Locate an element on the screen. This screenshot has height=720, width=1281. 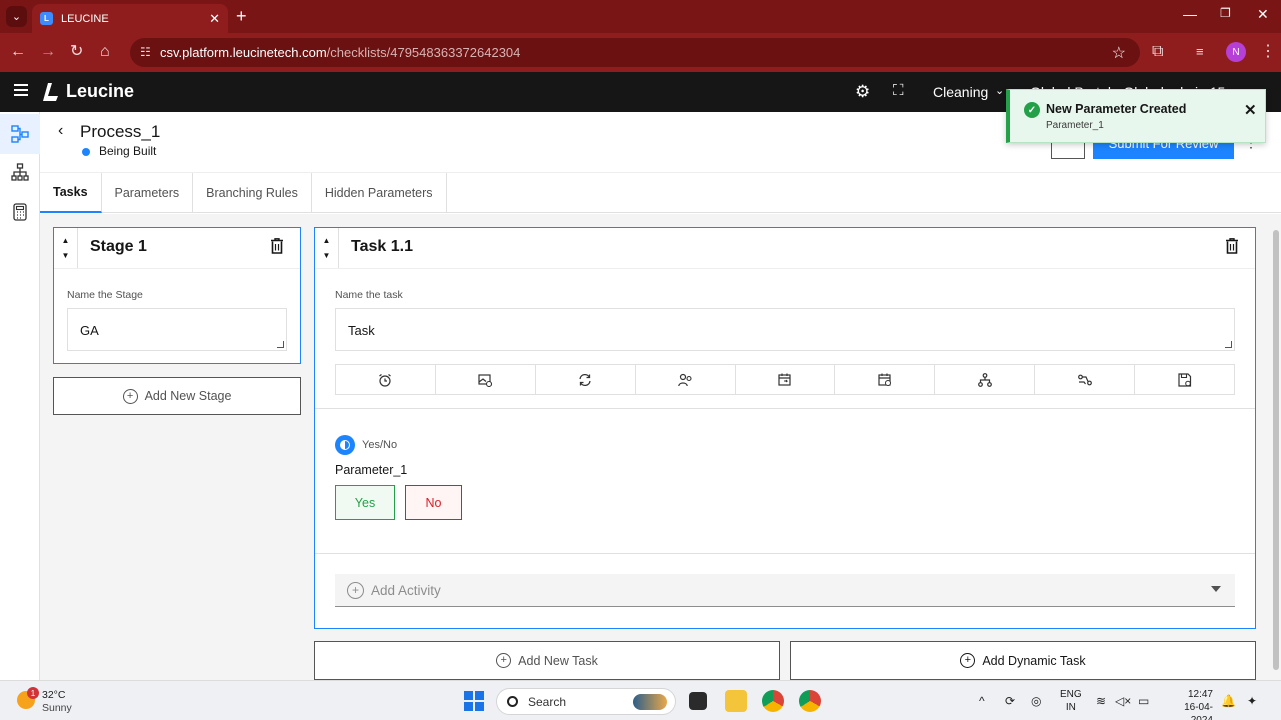
browser-tab-strip: ⌄ L LEUCINE ✕ + — ❐ ✕ is located at coordinates (640, 16).